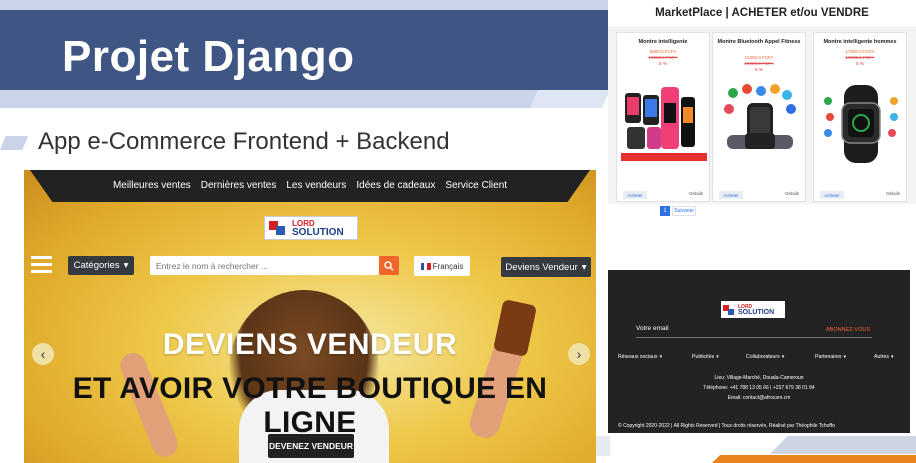 The image size is (916, 463). What do you see at coordinates (861, 124) in the screenshot?
I see `product-image-men-watch` at bounding box center [861, 124].